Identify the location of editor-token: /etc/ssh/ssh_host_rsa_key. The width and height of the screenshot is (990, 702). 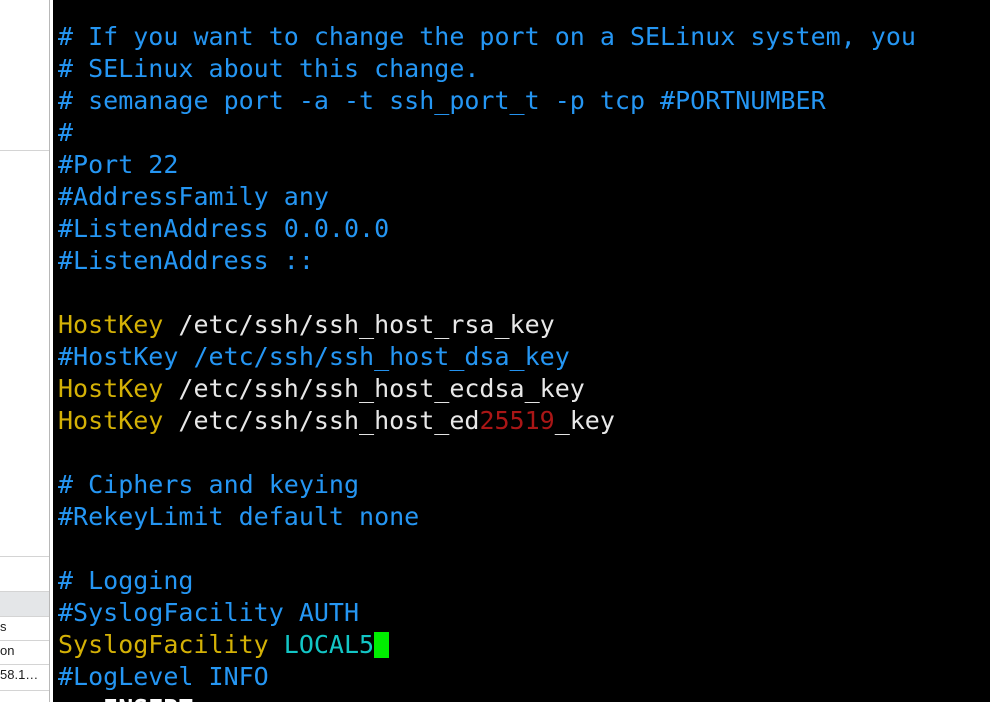
(359, 324).